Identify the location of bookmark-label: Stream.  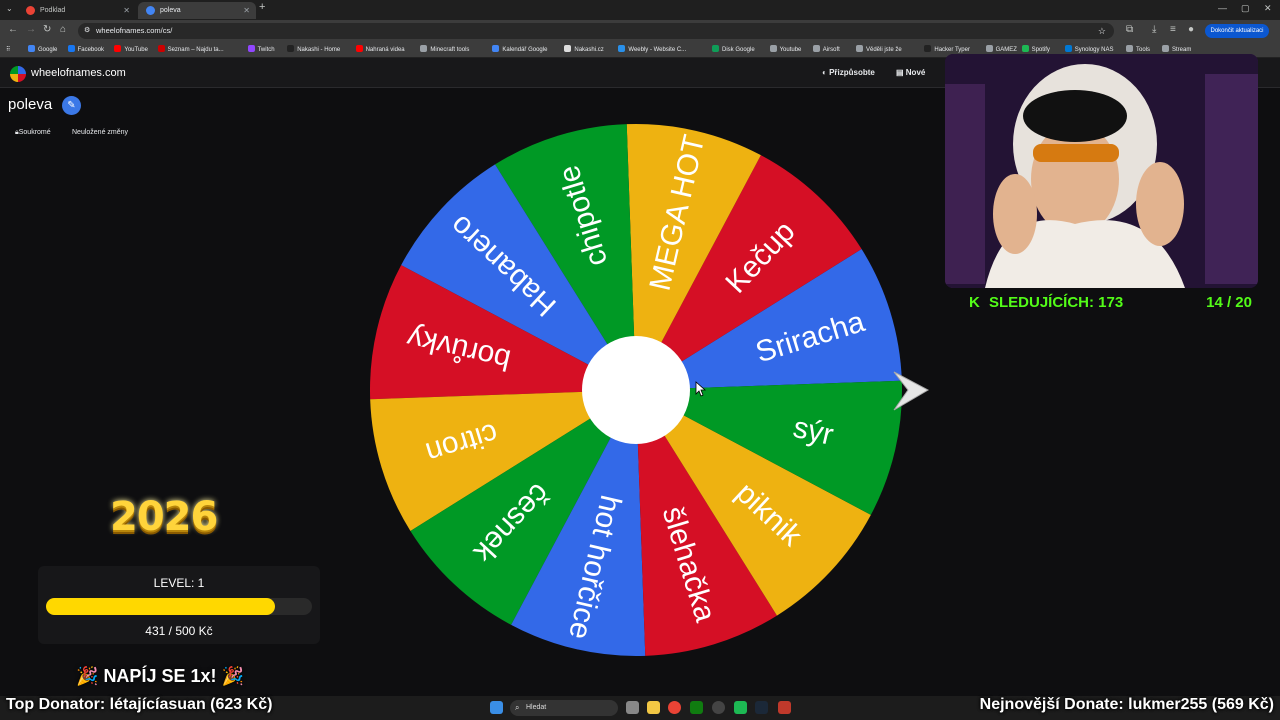
(1182, 50).